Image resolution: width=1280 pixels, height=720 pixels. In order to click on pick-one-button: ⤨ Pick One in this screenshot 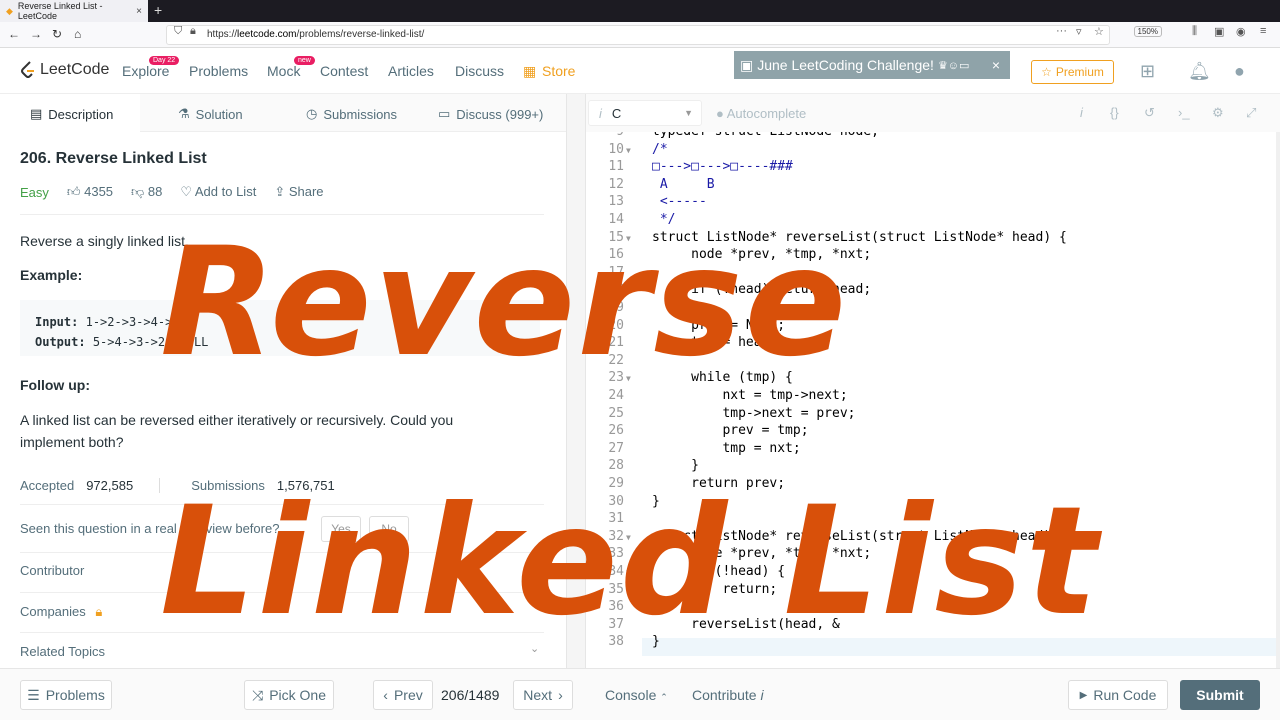, I will do `click(289, 695)`.